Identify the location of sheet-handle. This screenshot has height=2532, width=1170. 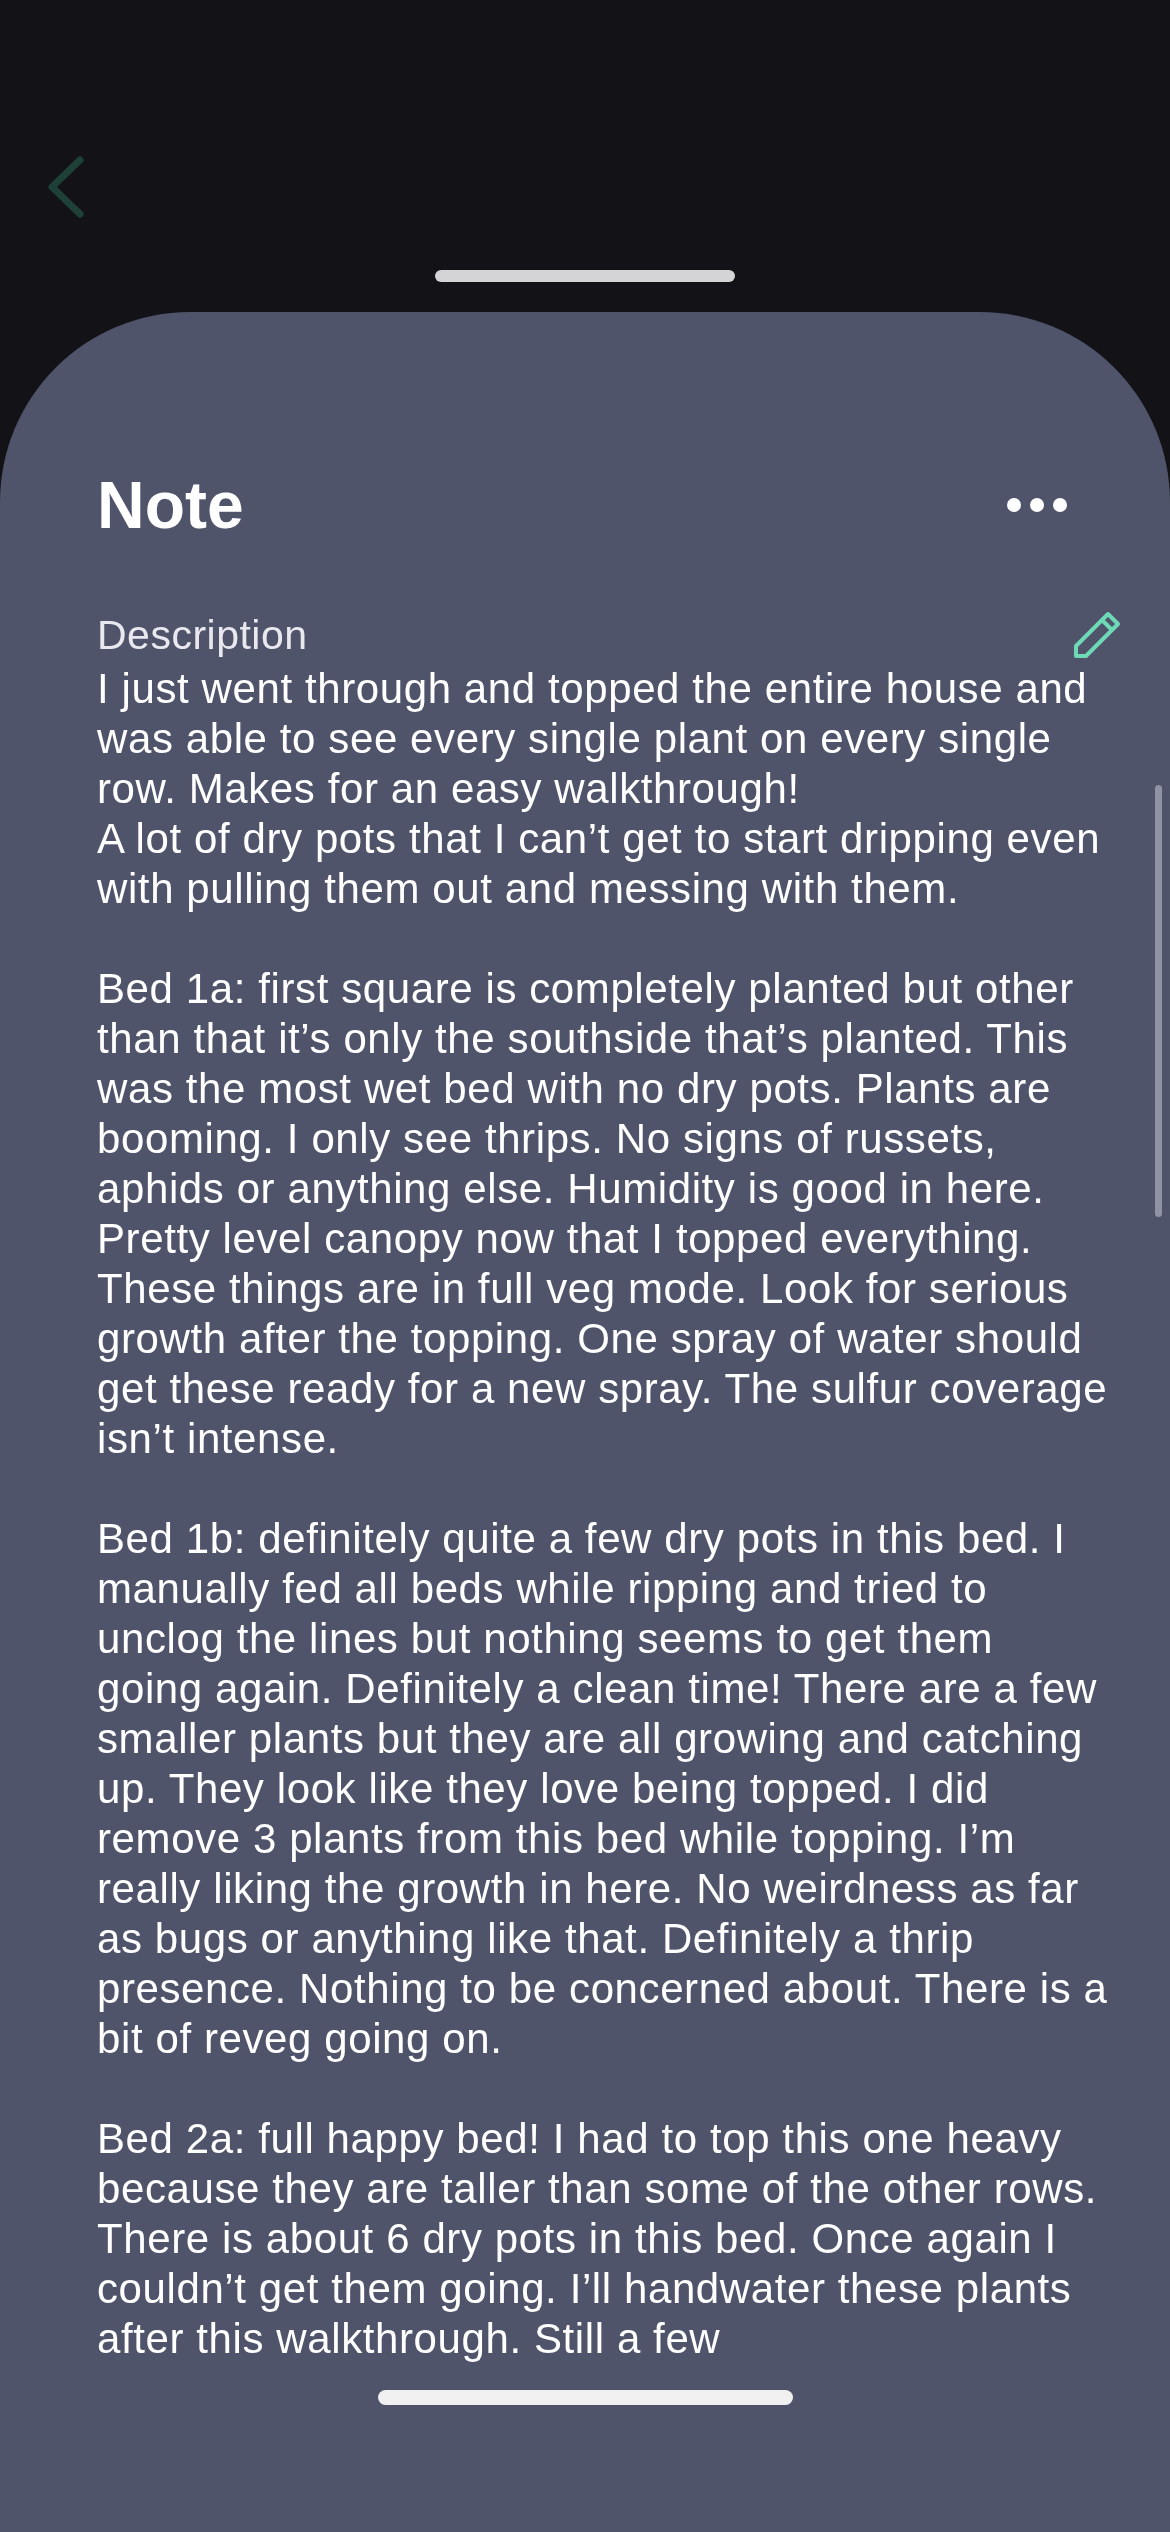
(585, 276).